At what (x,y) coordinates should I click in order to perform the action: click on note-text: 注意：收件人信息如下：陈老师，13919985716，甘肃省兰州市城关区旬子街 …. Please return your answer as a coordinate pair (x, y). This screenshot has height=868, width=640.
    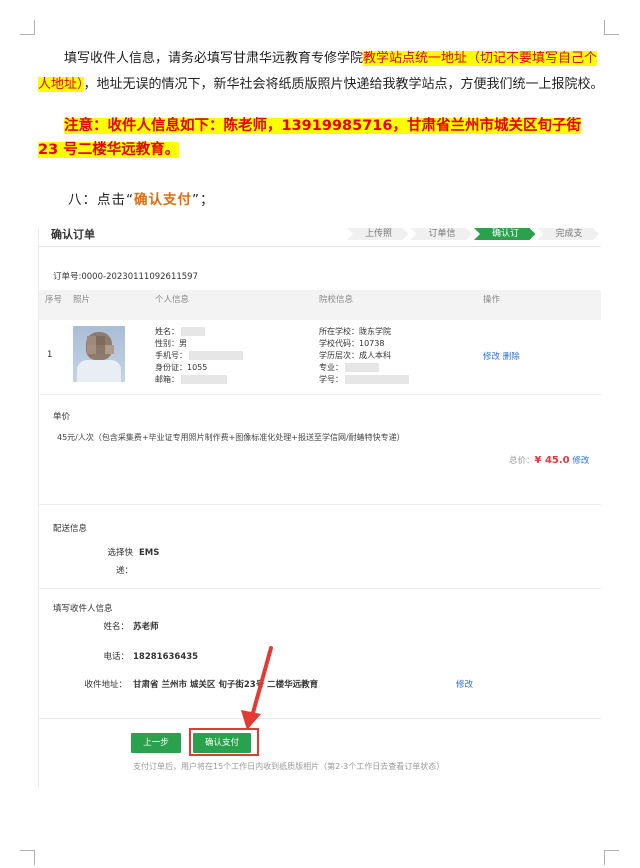
    Looking at the image, I should click on (309, 138).